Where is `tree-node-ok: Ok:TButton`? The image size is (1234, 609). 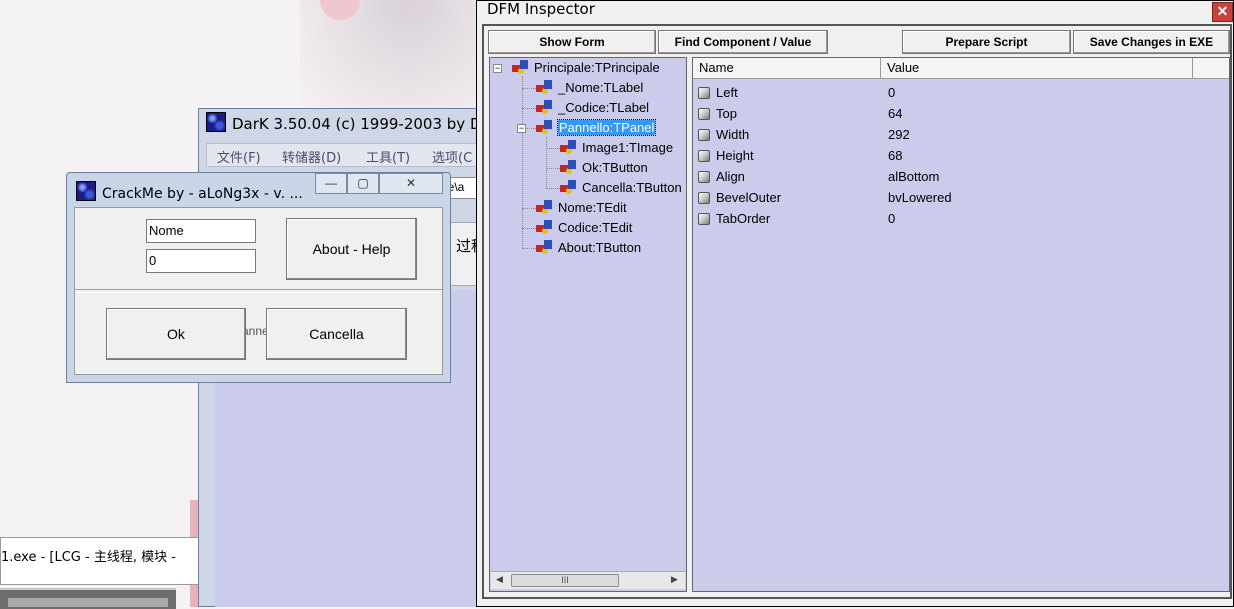 tree-node-ok: Ok:TButton is located at coordinates (604, 168).